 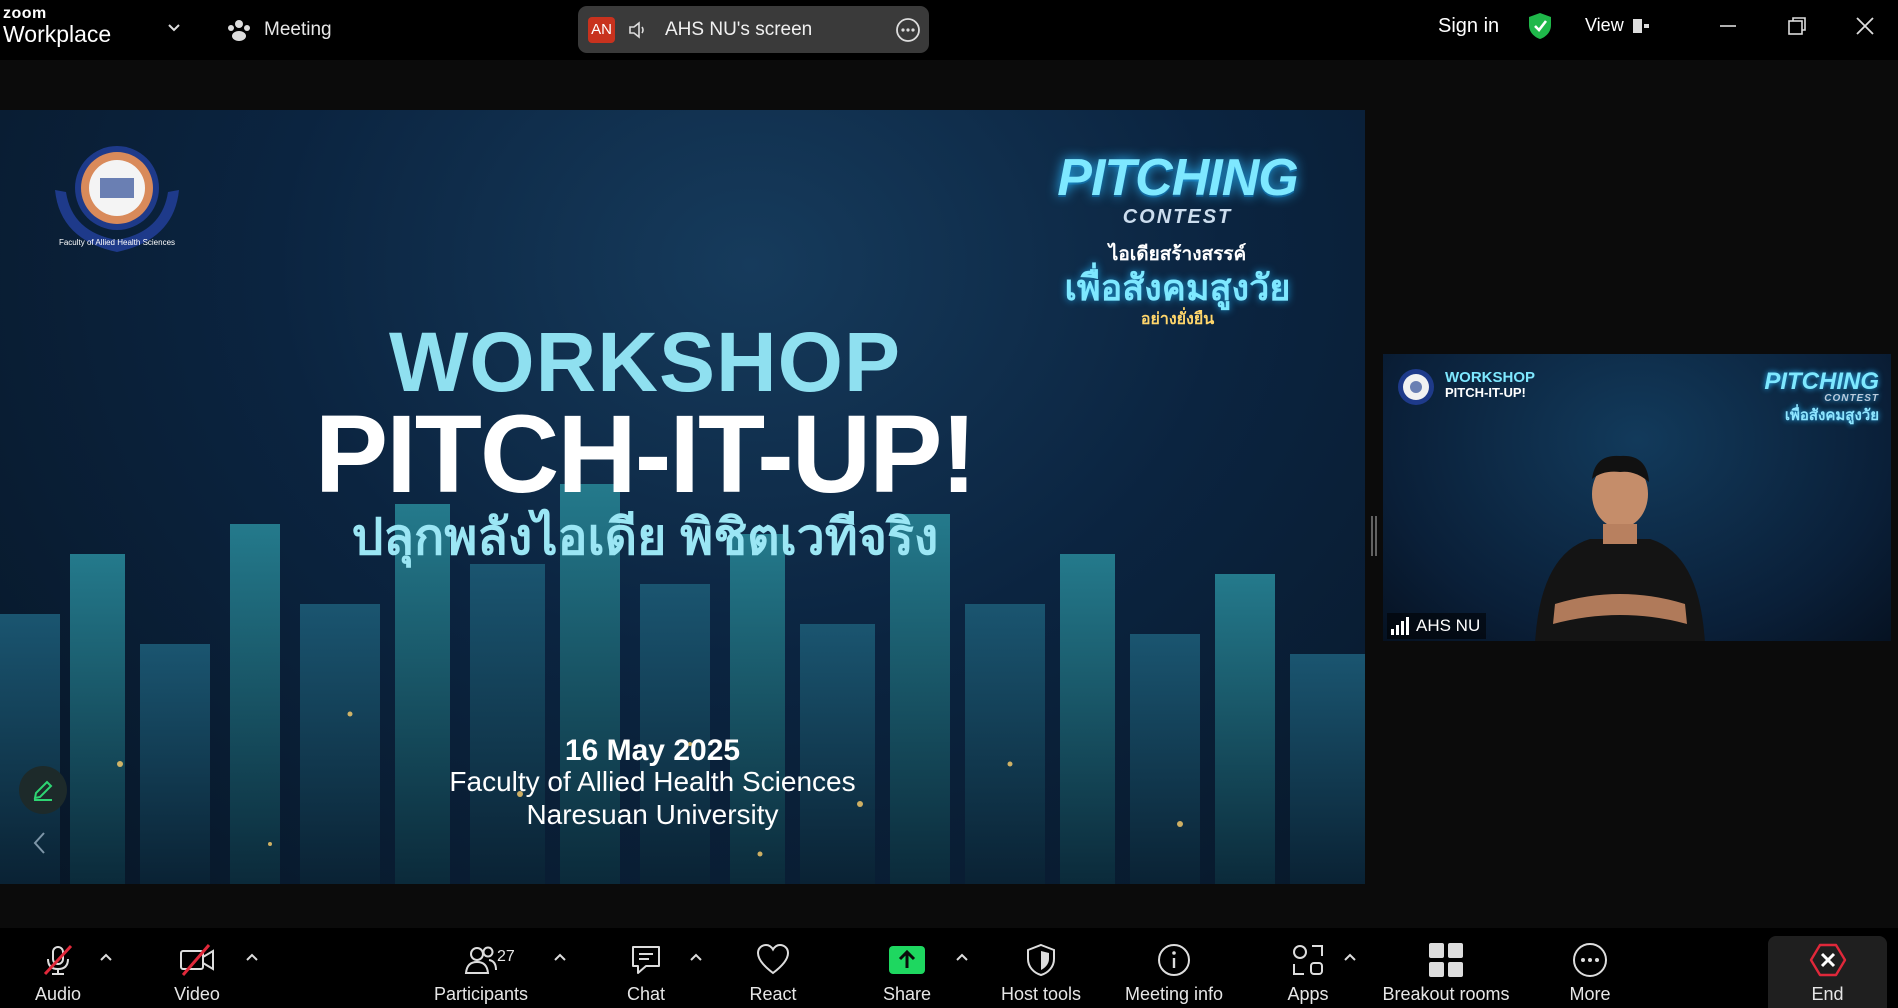 I want to click on participants-icon: 27, so click(x=488, y=960).